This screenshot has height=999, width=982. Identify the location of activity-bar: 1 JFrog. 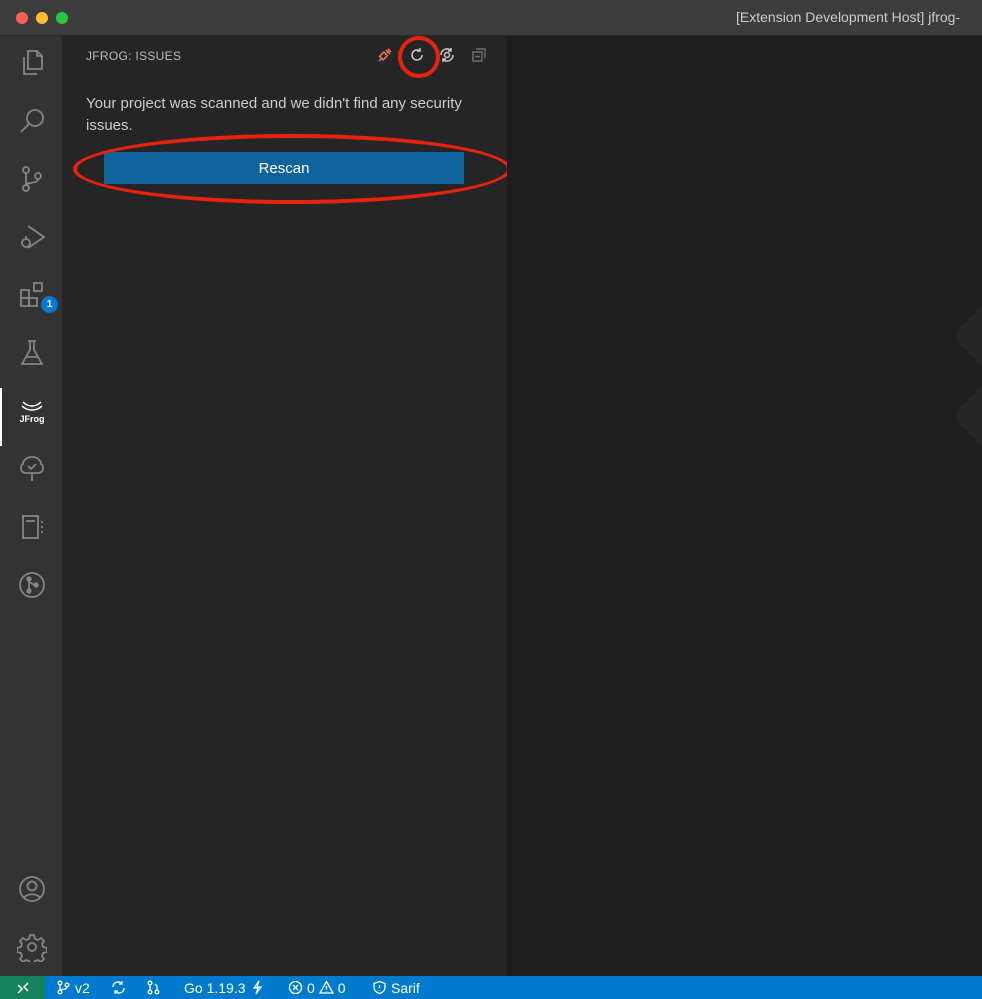
(31, 506).